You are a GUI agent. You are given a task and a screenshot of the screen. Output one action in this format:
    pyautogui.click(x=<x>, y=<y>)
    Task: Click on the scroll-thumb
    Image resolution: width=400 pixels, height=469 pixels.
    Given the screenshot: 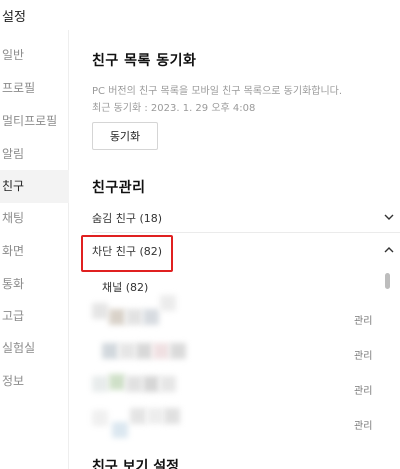 What is the action you would take?
    pyautogui.click(x=387, y=281)
    